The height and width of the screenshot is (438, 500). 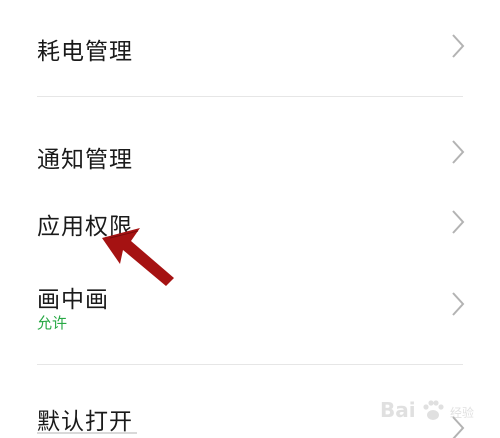 I want to click on watermark-brand: Bai, so click(x=398, y=410).